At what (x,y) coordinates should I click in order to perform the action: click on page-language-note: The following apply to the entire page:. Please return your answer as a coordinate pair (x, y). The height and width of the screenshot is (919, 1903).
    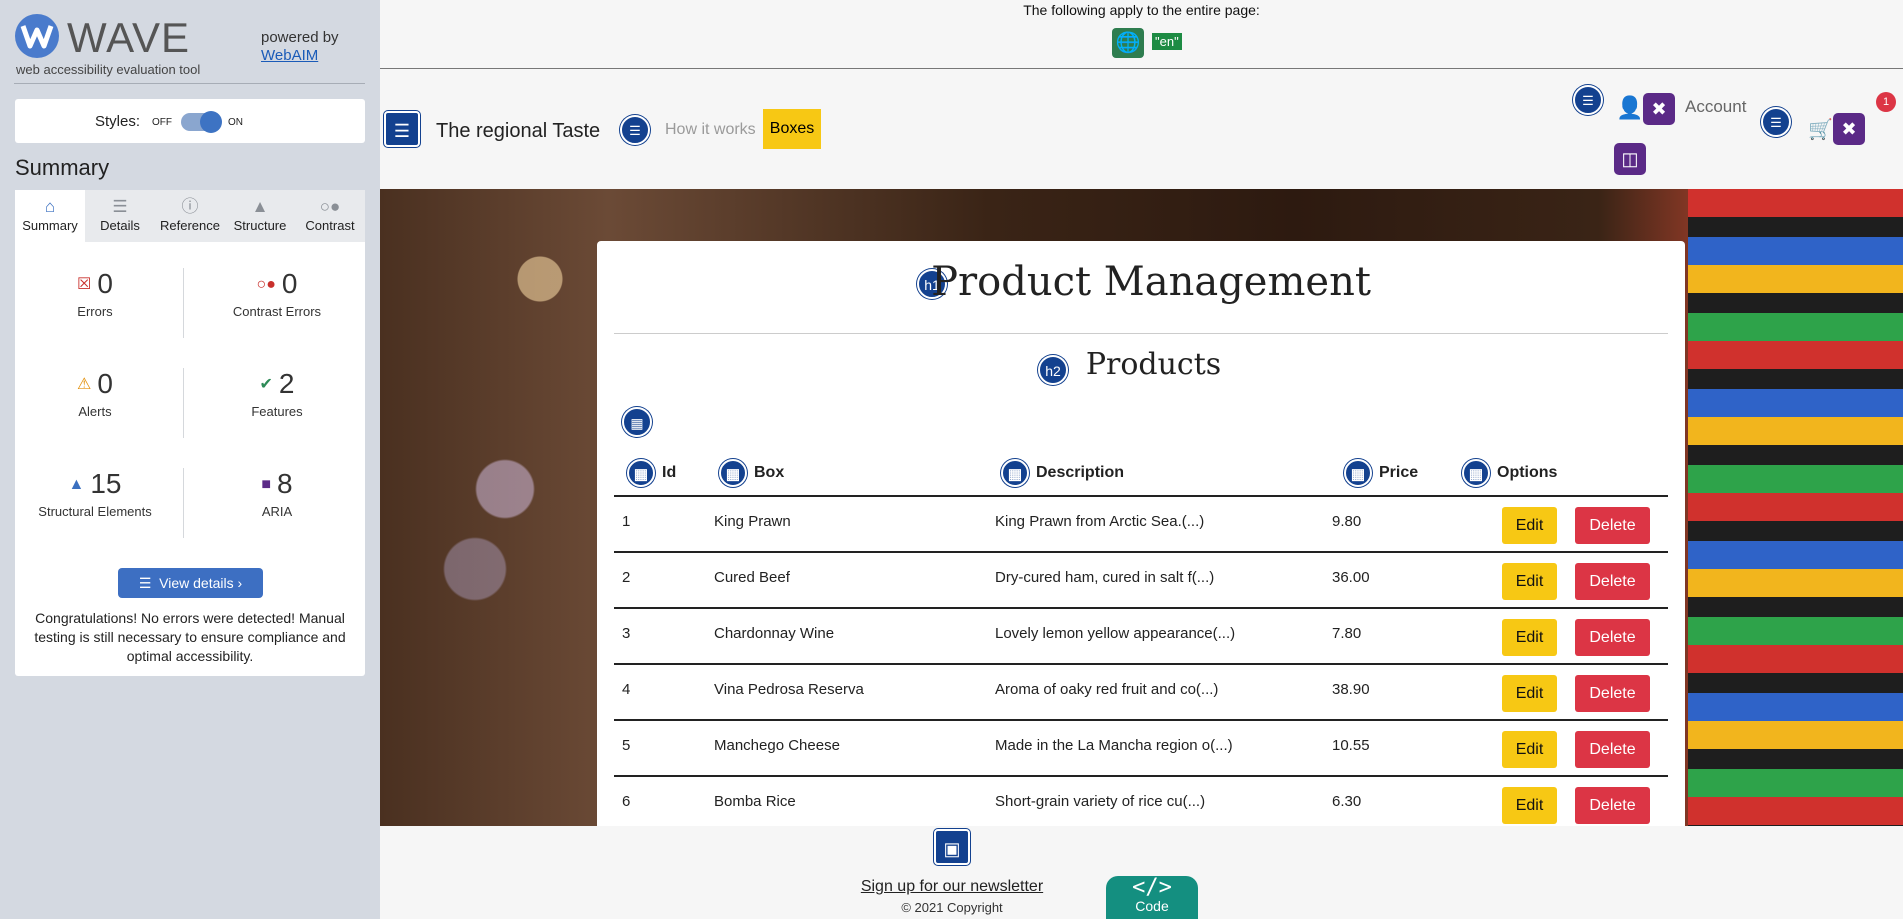
    Looking at the image, I should click on (1141, 10).